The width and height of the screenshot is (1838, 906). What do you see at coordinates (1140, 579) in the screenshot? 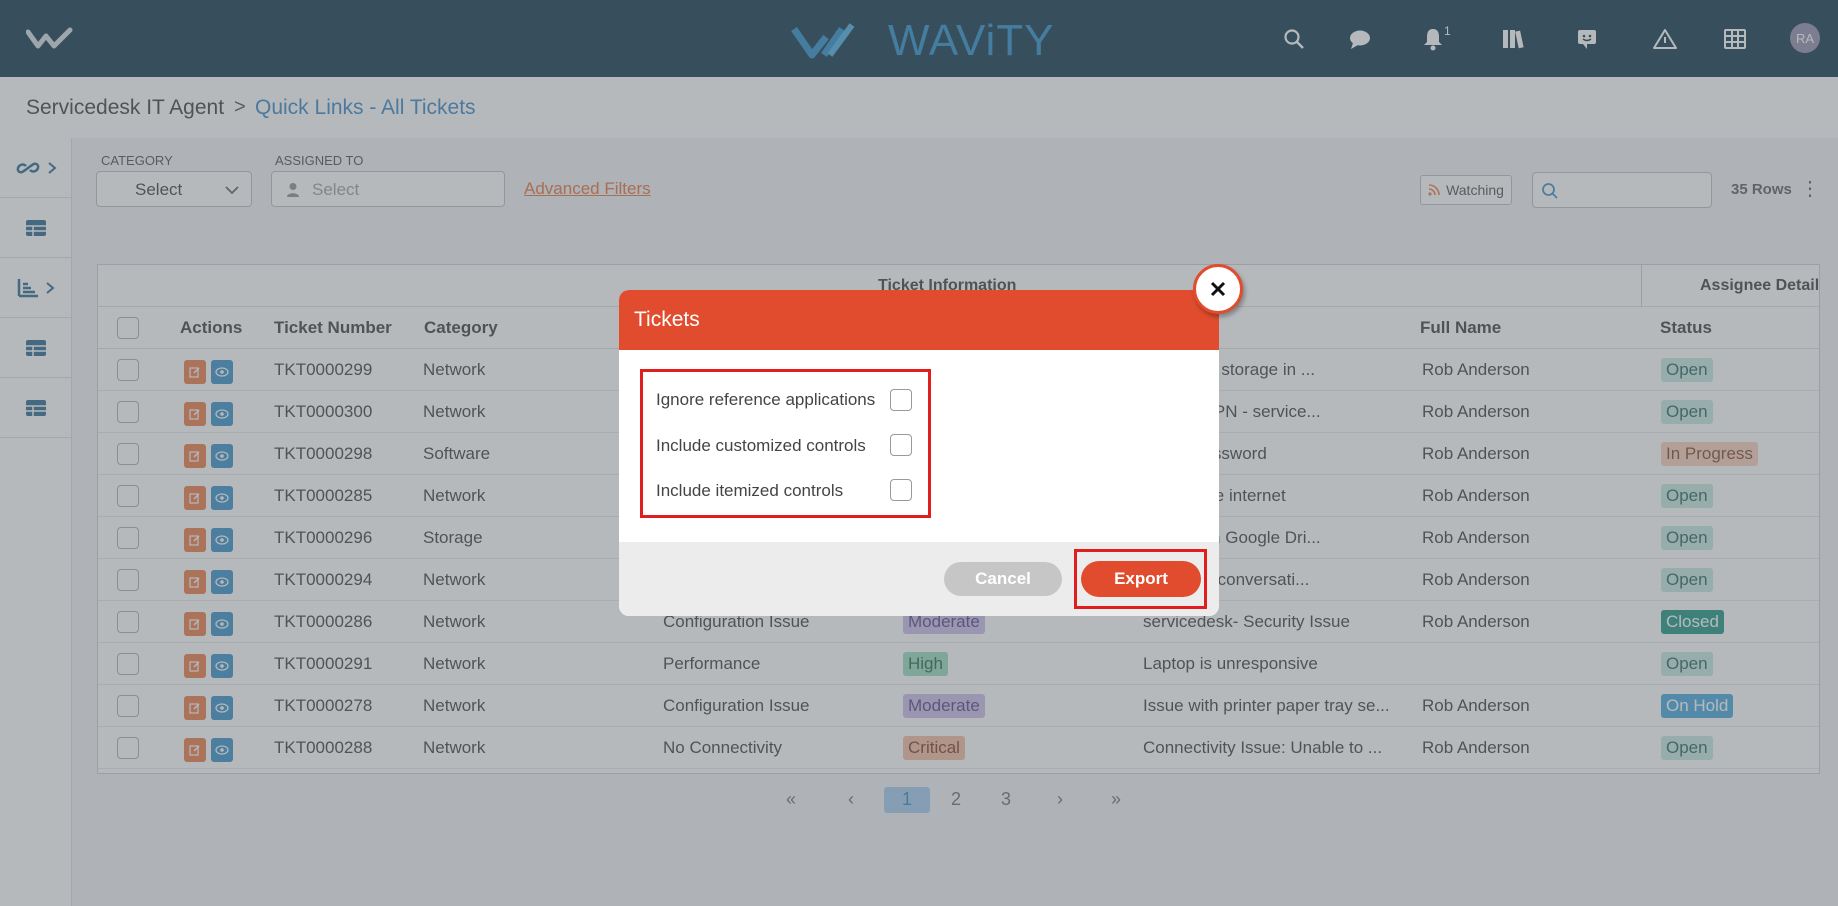
I see `export-highlight-box` at bounding box center [1140, 579].